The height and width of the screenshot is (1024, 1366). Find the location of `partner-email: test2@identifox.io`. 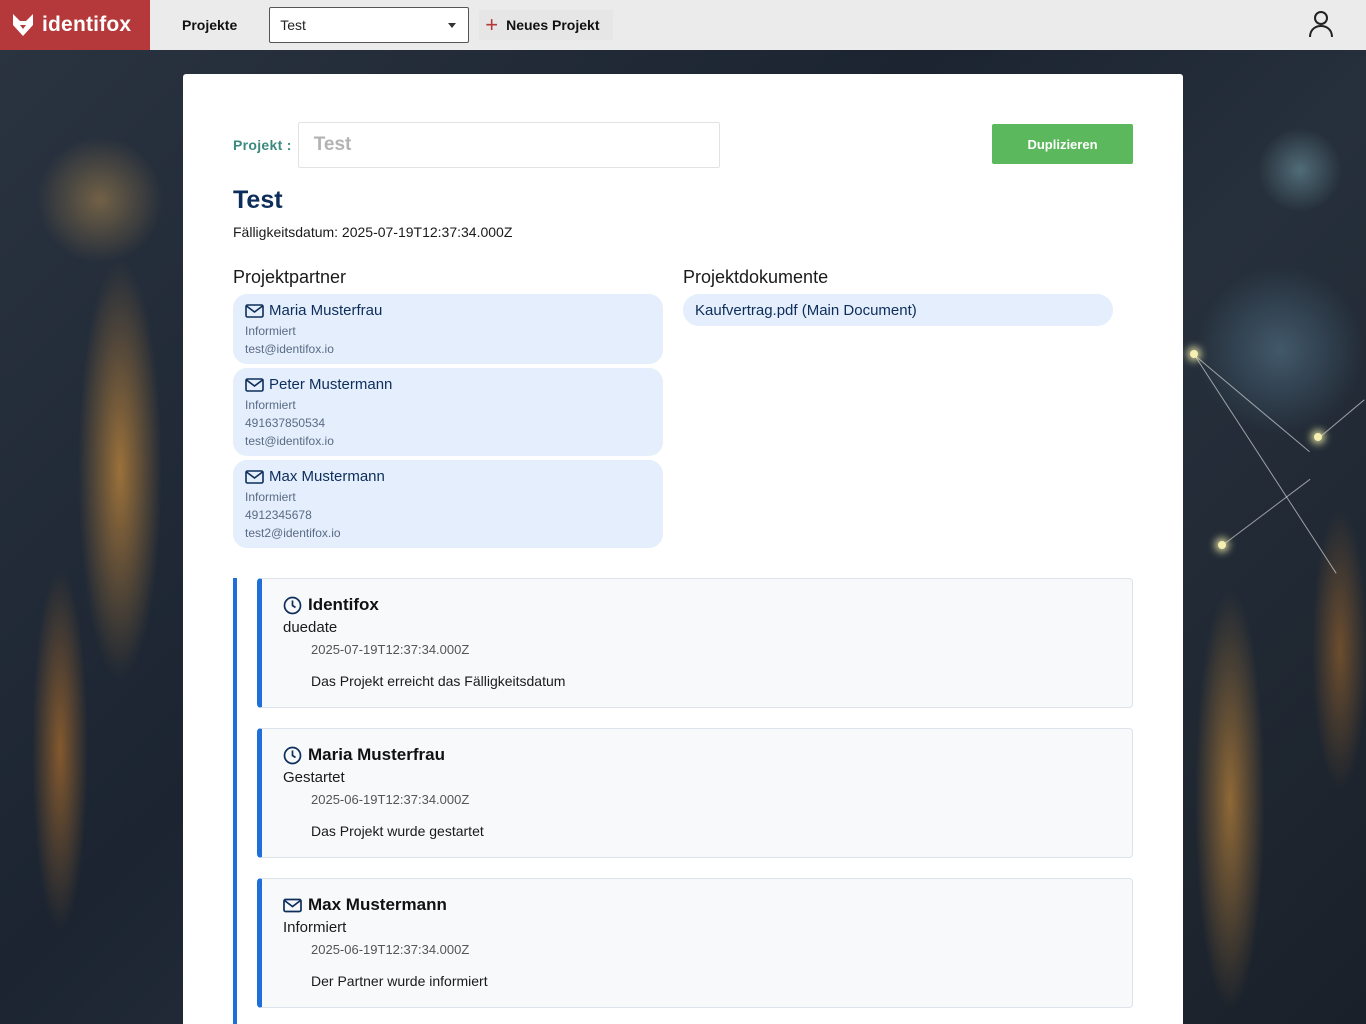

partner-email: test2@identifox.io is located at coordinates (293, 533).